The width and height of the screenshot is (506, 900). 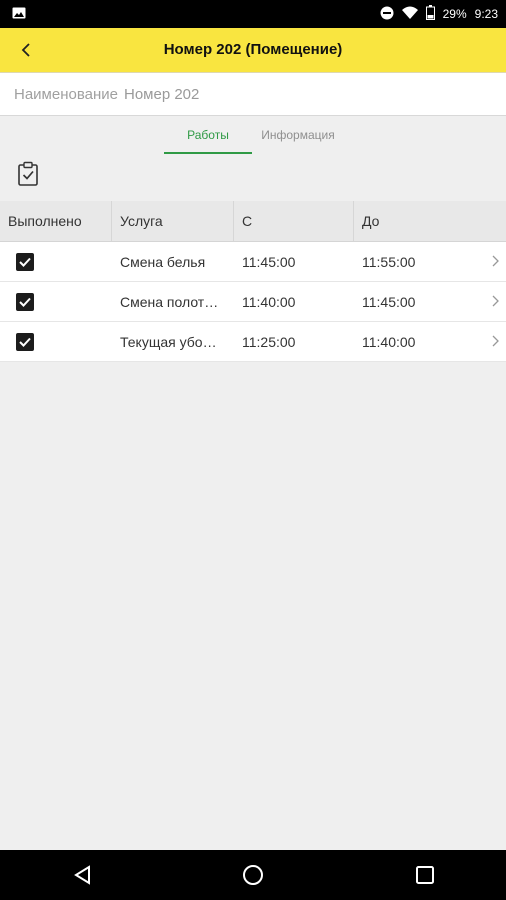 I want to click on clipboard-check-icon, so click(x=30, y=175).